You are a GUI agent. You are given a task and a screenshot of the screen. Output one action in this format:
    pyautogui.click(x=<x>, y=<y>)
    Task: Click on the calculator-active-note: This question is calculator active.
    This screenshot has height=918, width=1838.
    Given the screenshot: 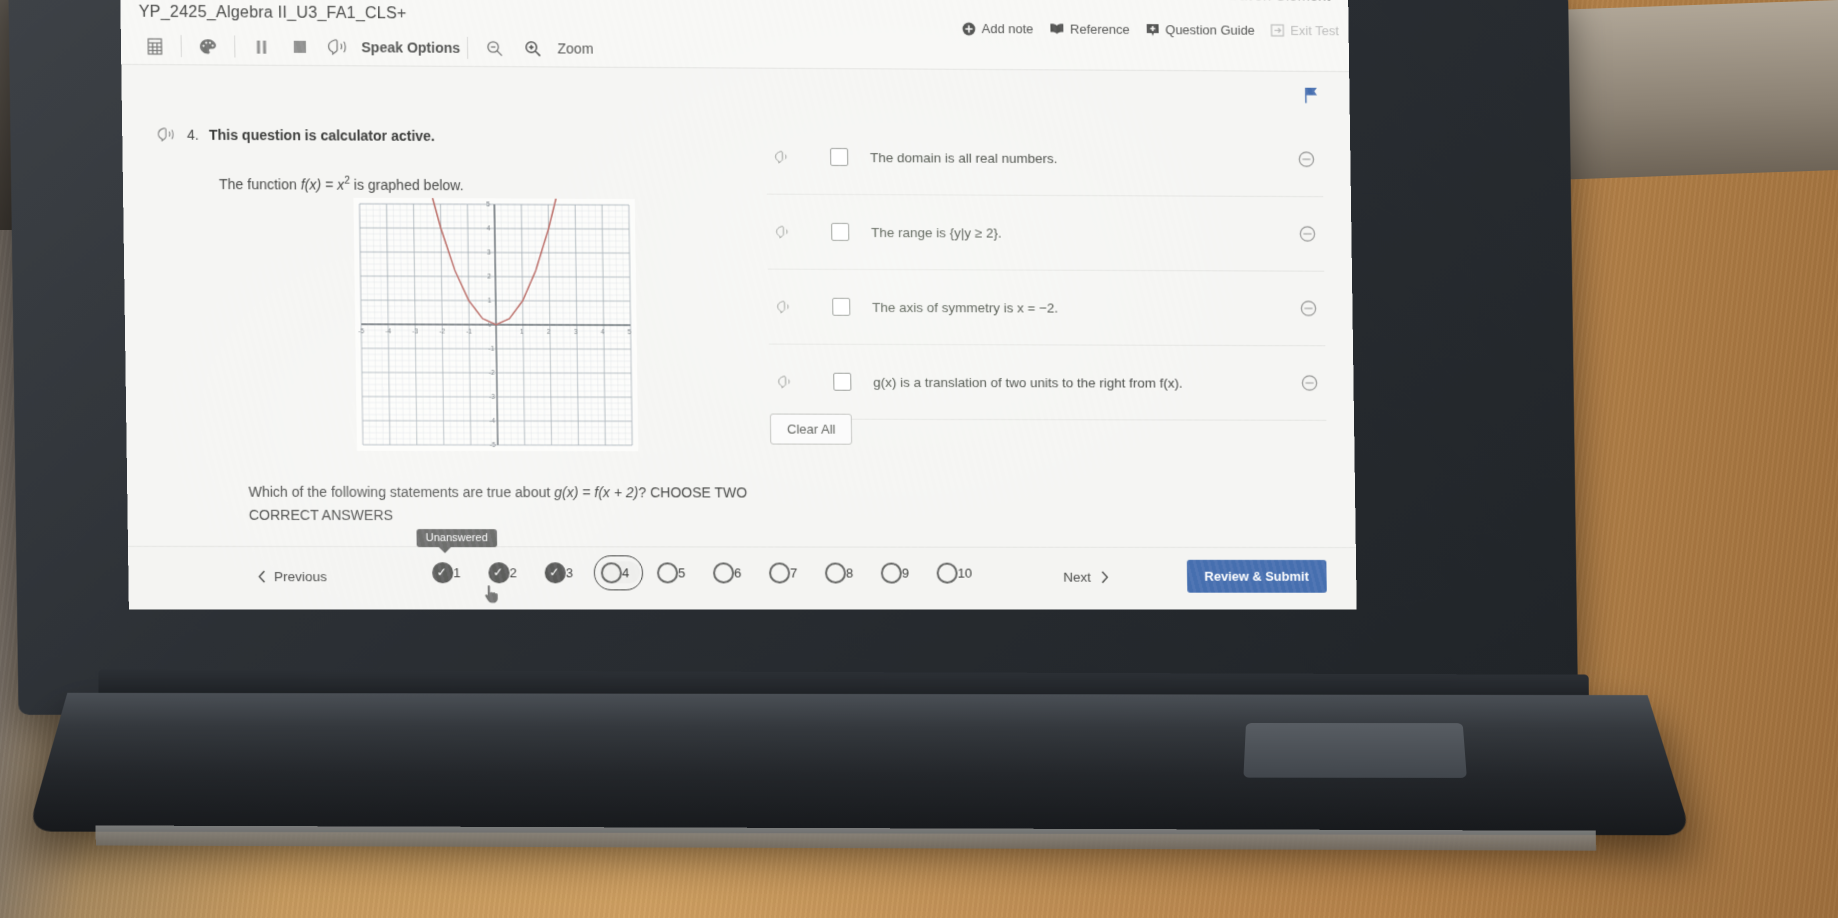 What is the action you would take?
    pyautogui.click(x=321, y=135)
    